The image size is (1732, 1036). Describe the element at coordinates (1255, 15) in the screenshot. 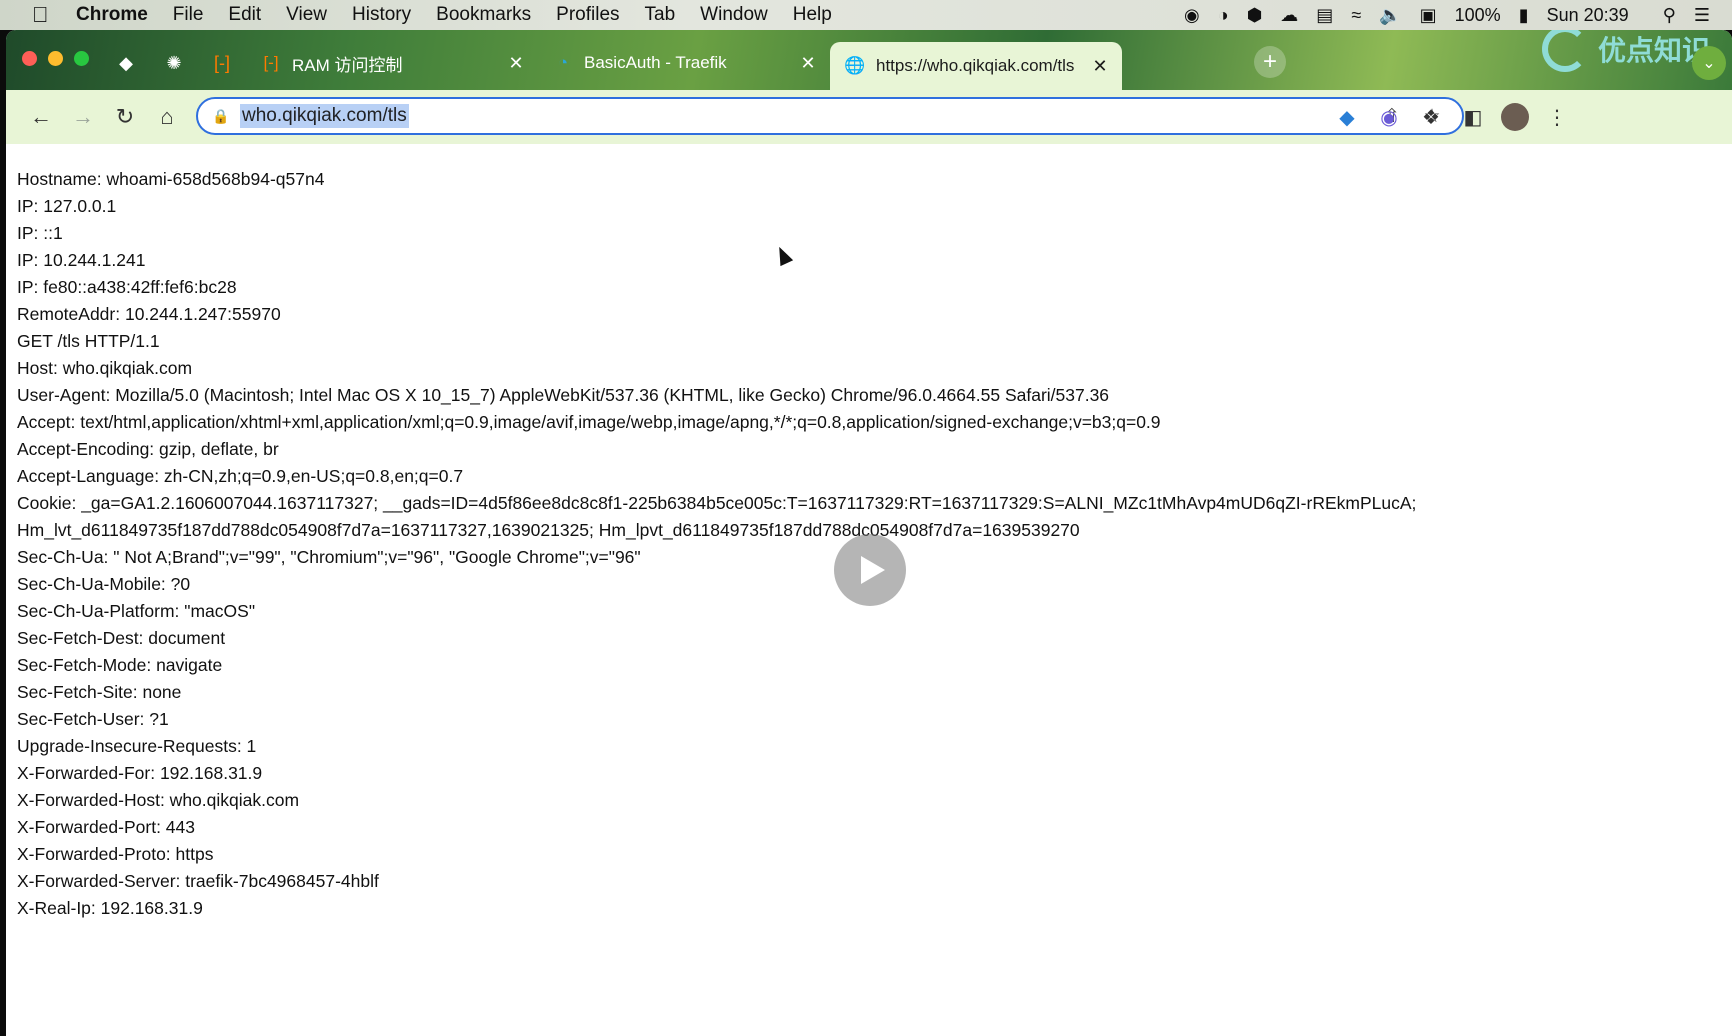

I see `shield-icon: ⬢` at that location.